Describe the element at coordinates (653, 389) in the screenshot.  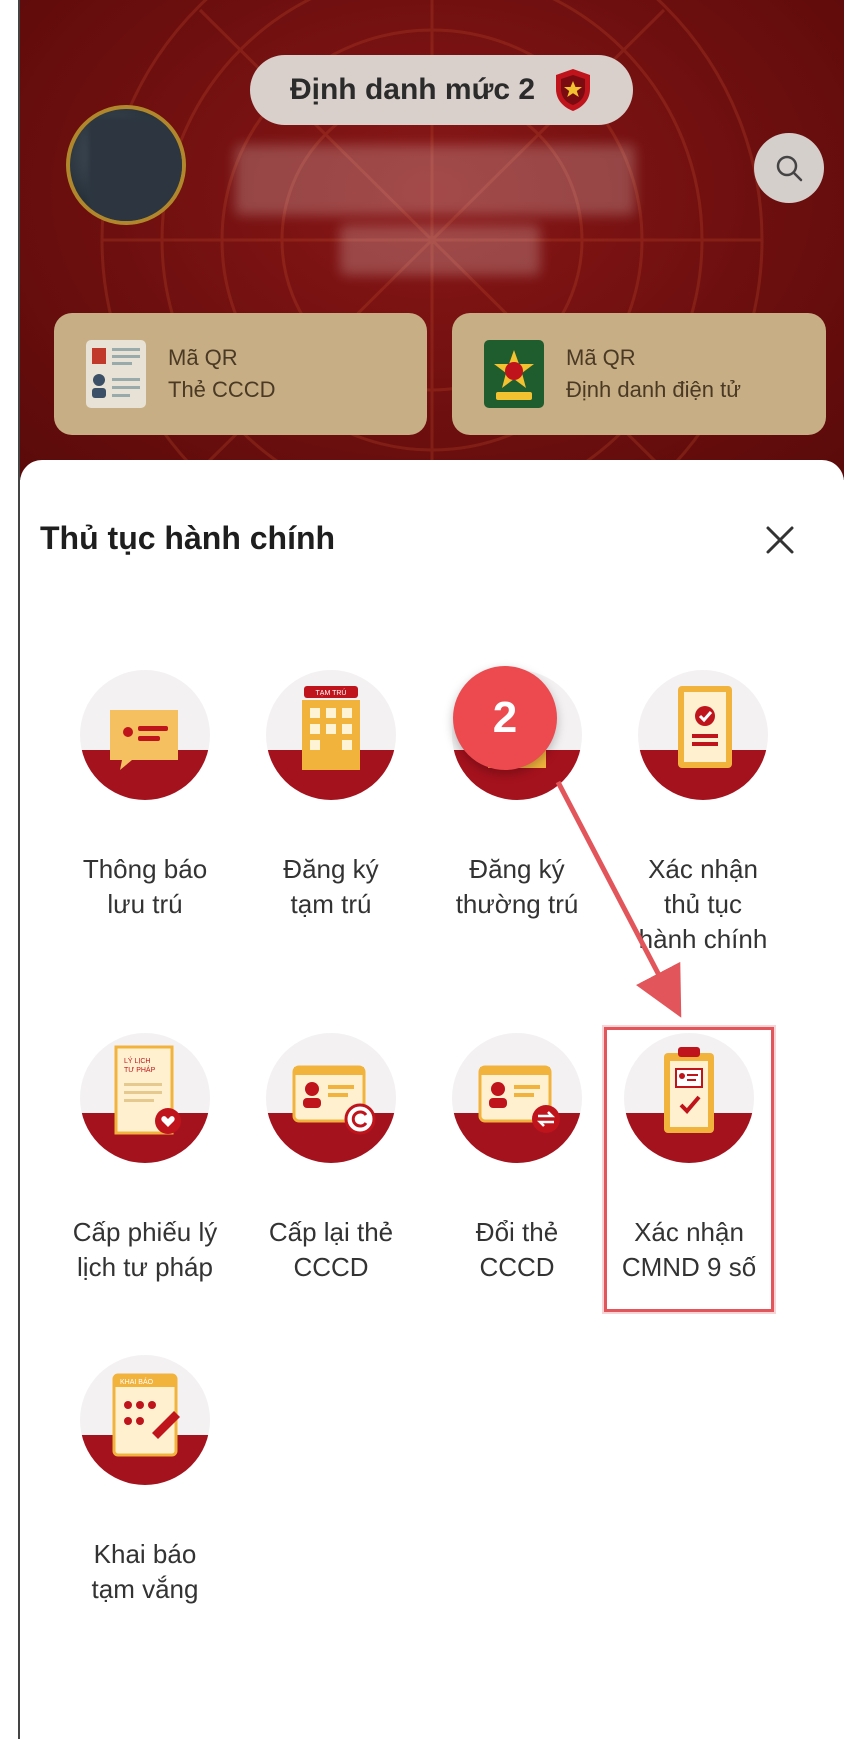
I see `qr-electronic-id-line2: Định danh điện tử` at that location.